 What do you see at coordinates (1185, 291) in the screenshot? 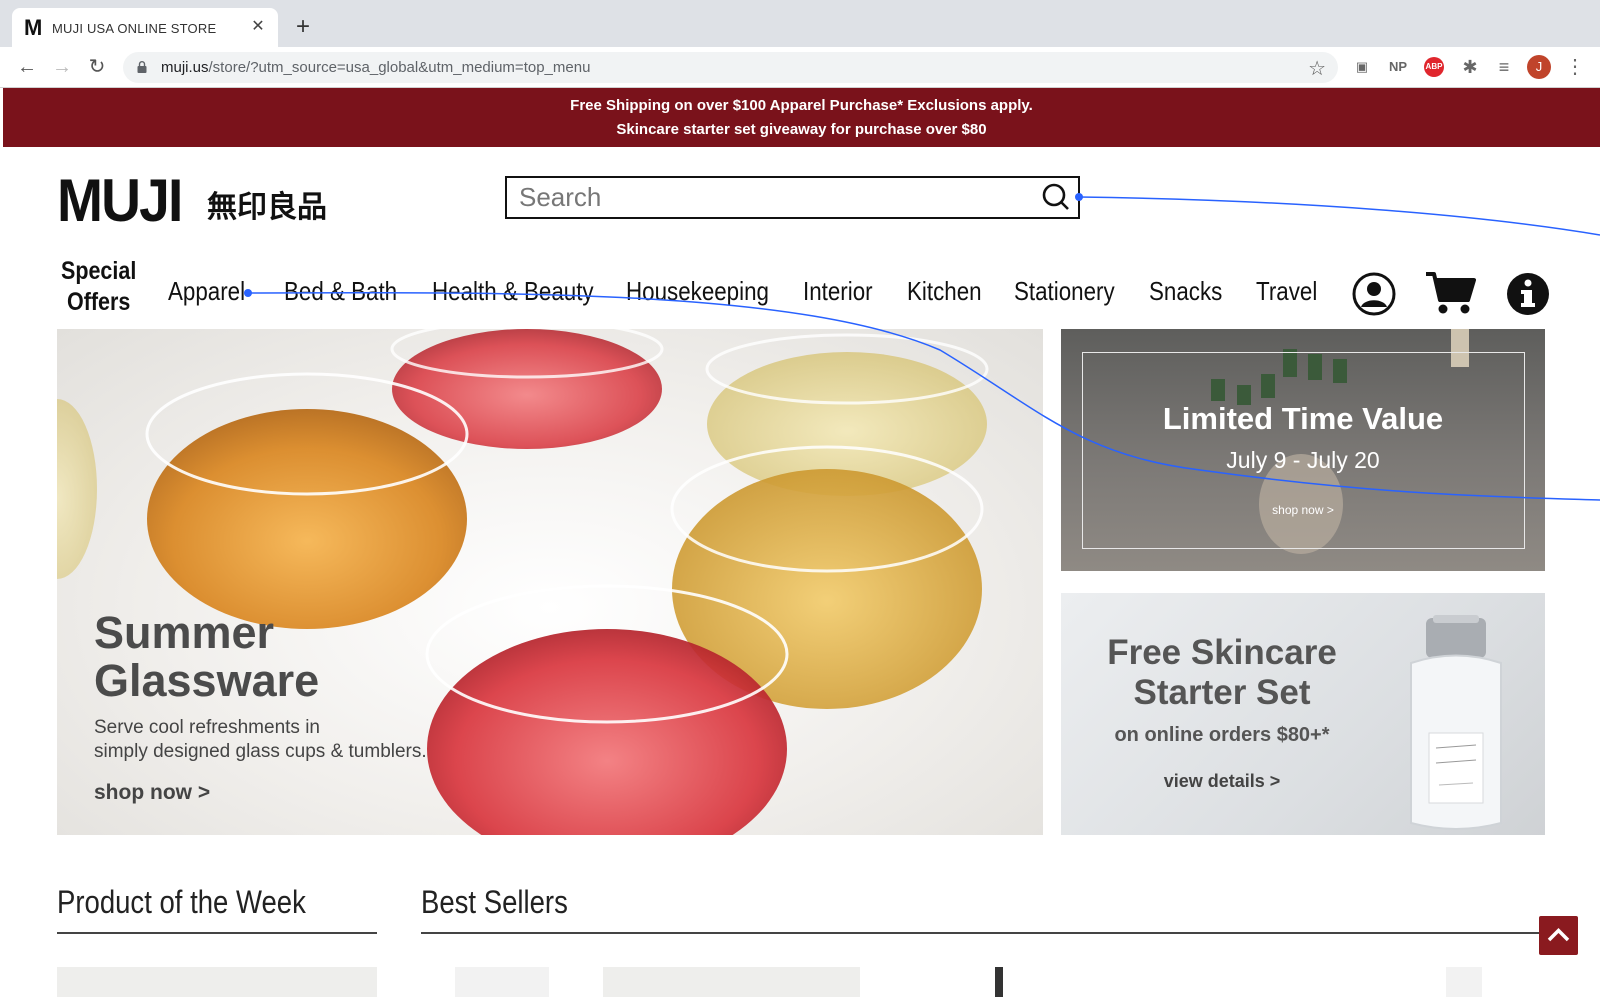
I see `nav-item-snacks: Snacks` at bounding box center [1185, 291].